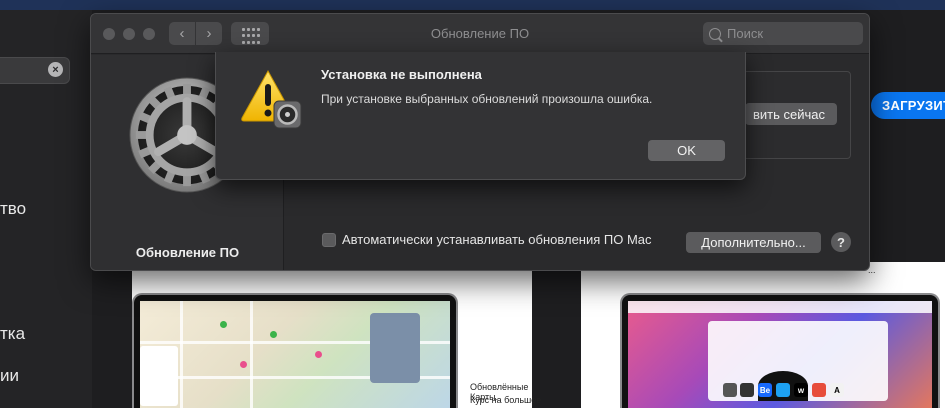  I want to click on card-caption-subtitle: Курс на большее, so click(506, 400).